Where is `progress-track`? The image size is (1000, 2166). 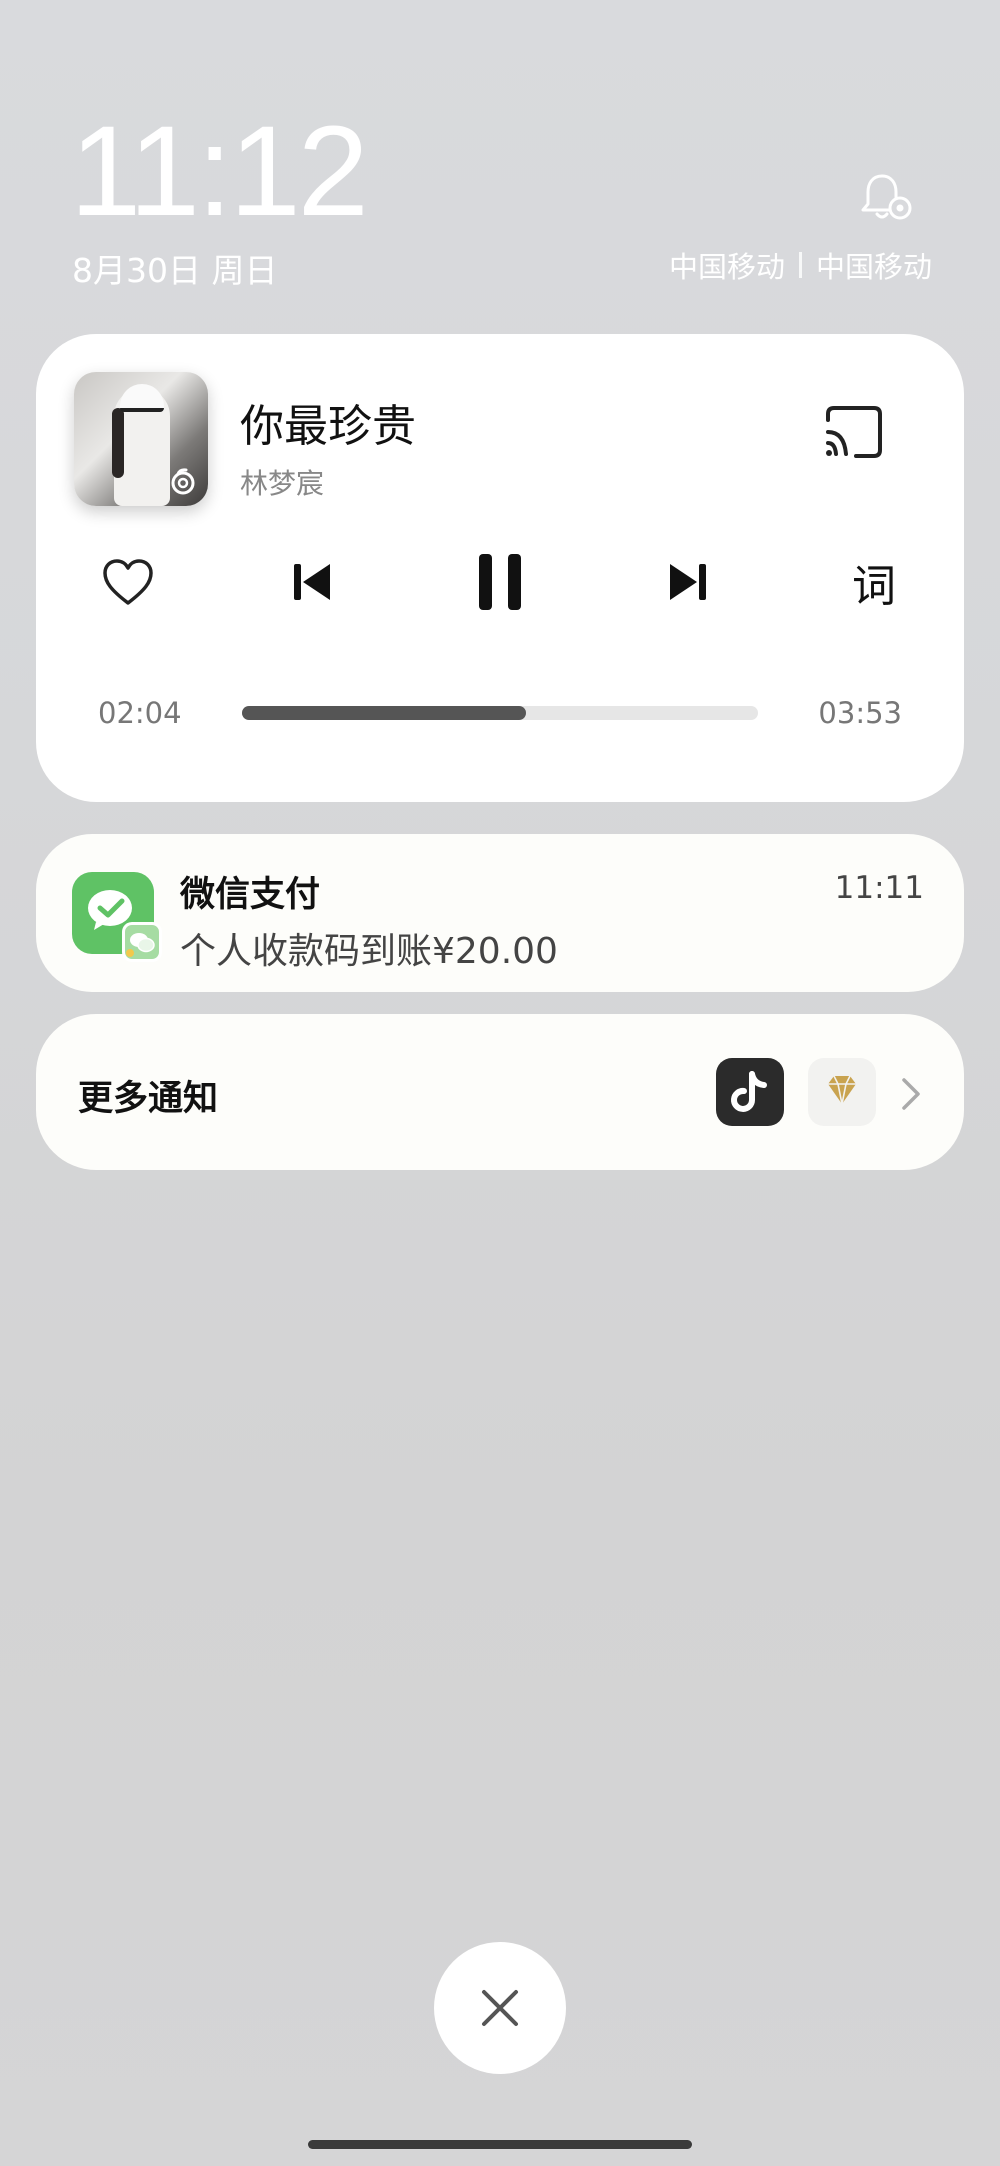 progress-track is located at coordinates (500, 713).